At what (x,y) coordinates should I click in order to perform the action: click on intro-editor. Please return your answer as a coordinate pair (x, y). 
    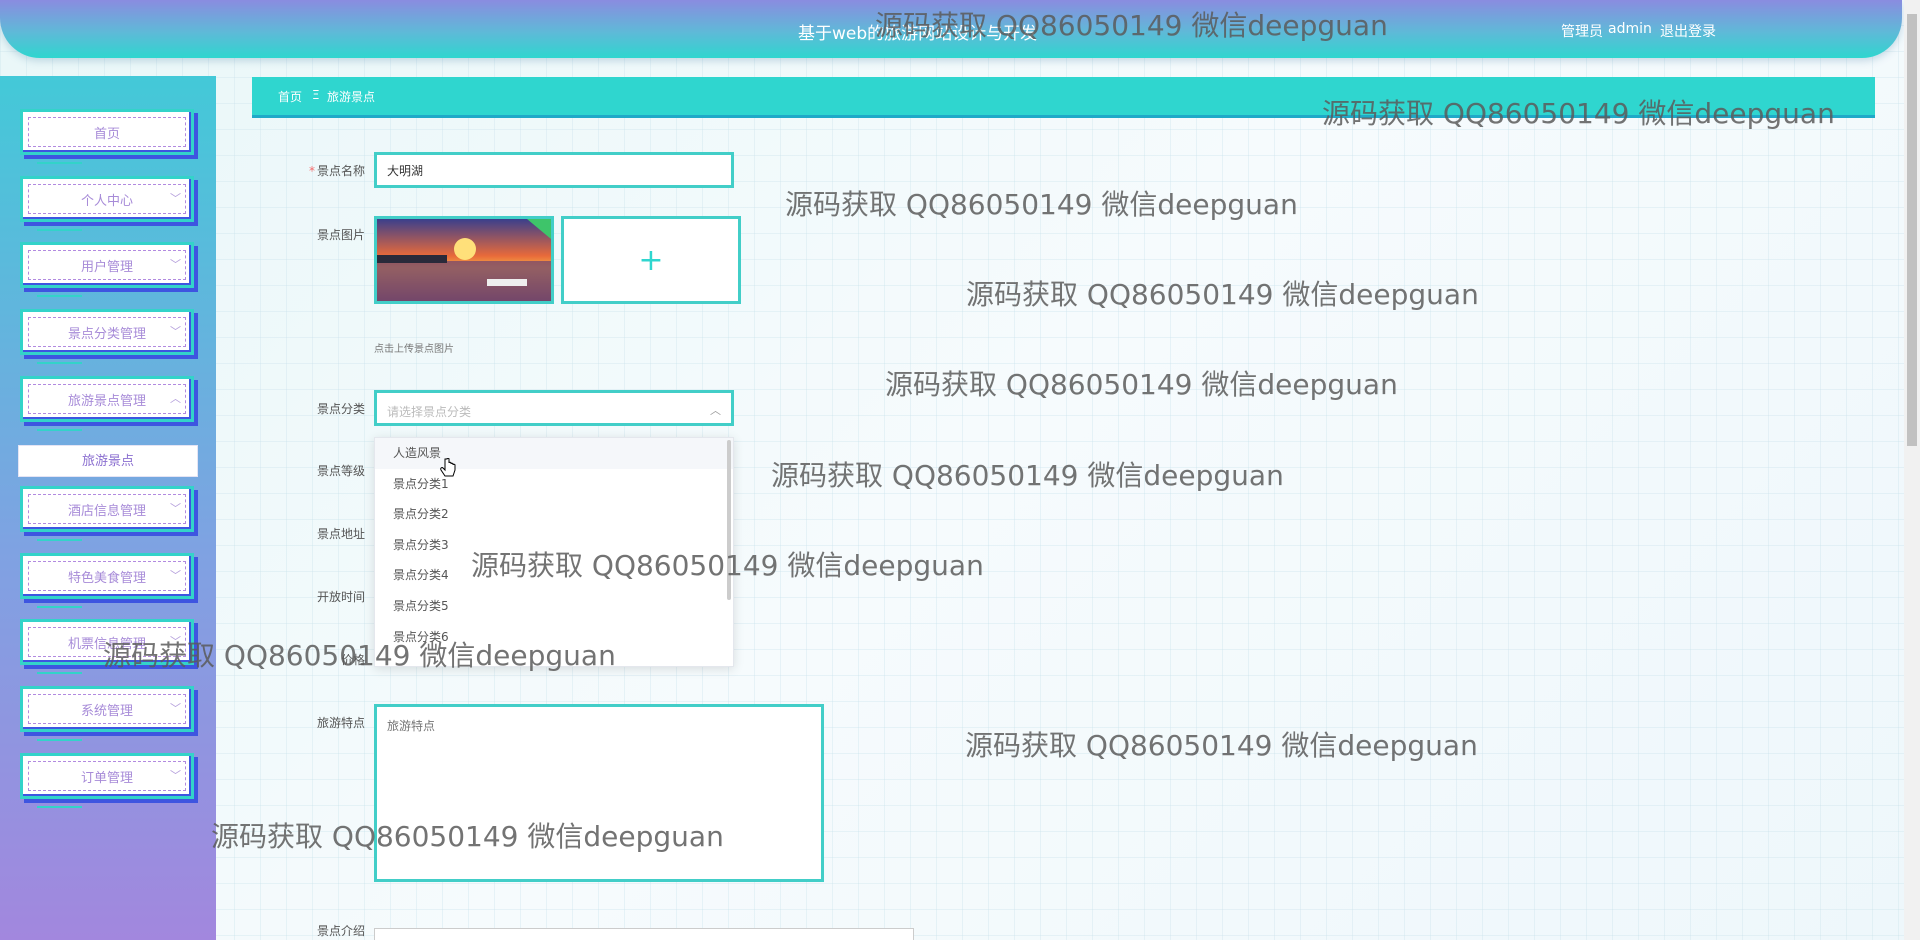
    Looking at the image, I should click on (644, 934).